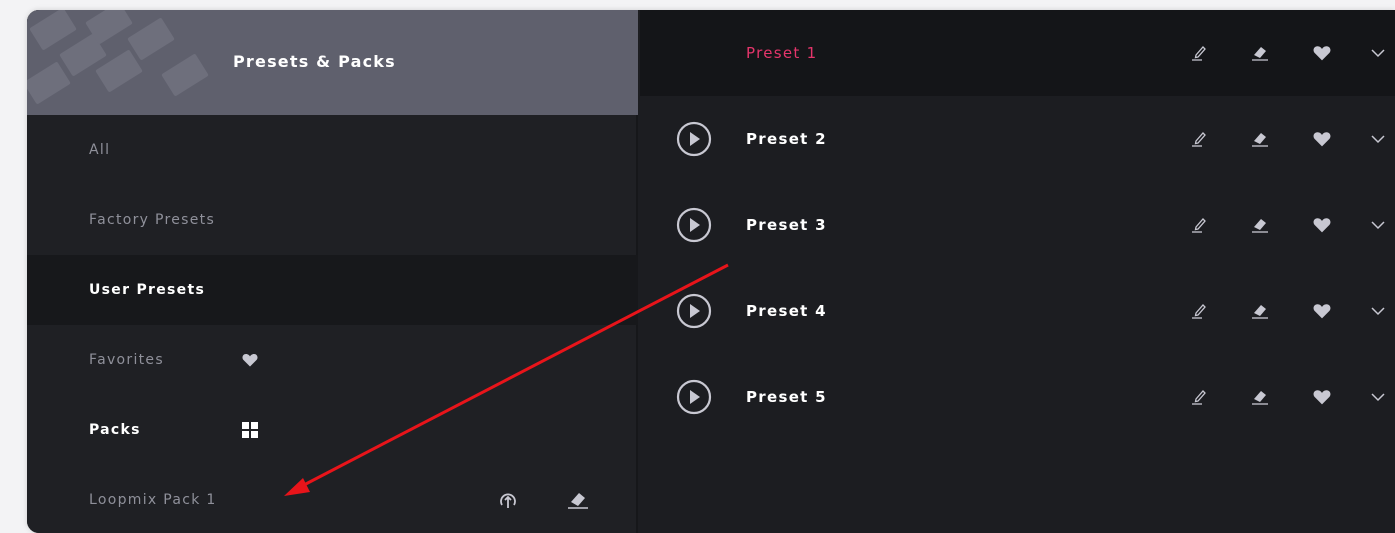  What do you see at coordinates (126, 360) in the screenshot?
I see `sidebar-item-label: Favorites` at bounding box center [126, 360].